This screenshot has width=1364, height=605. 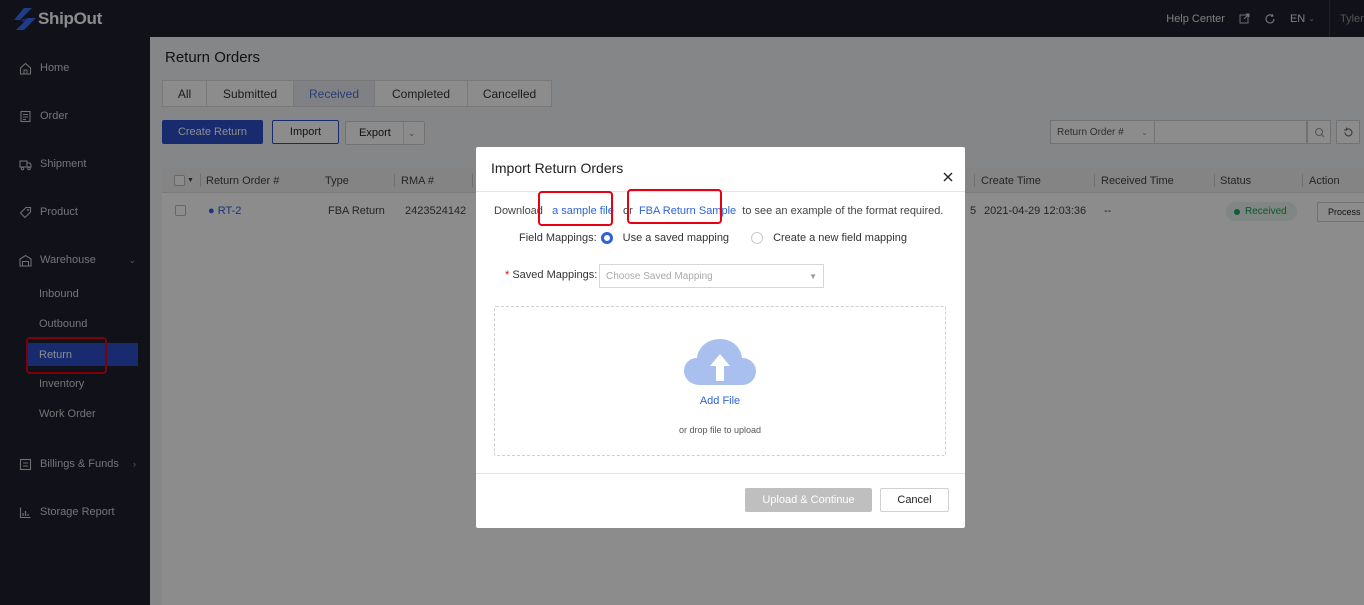 I want to click on cloud-upload-icon, so click(x=720, y=362).